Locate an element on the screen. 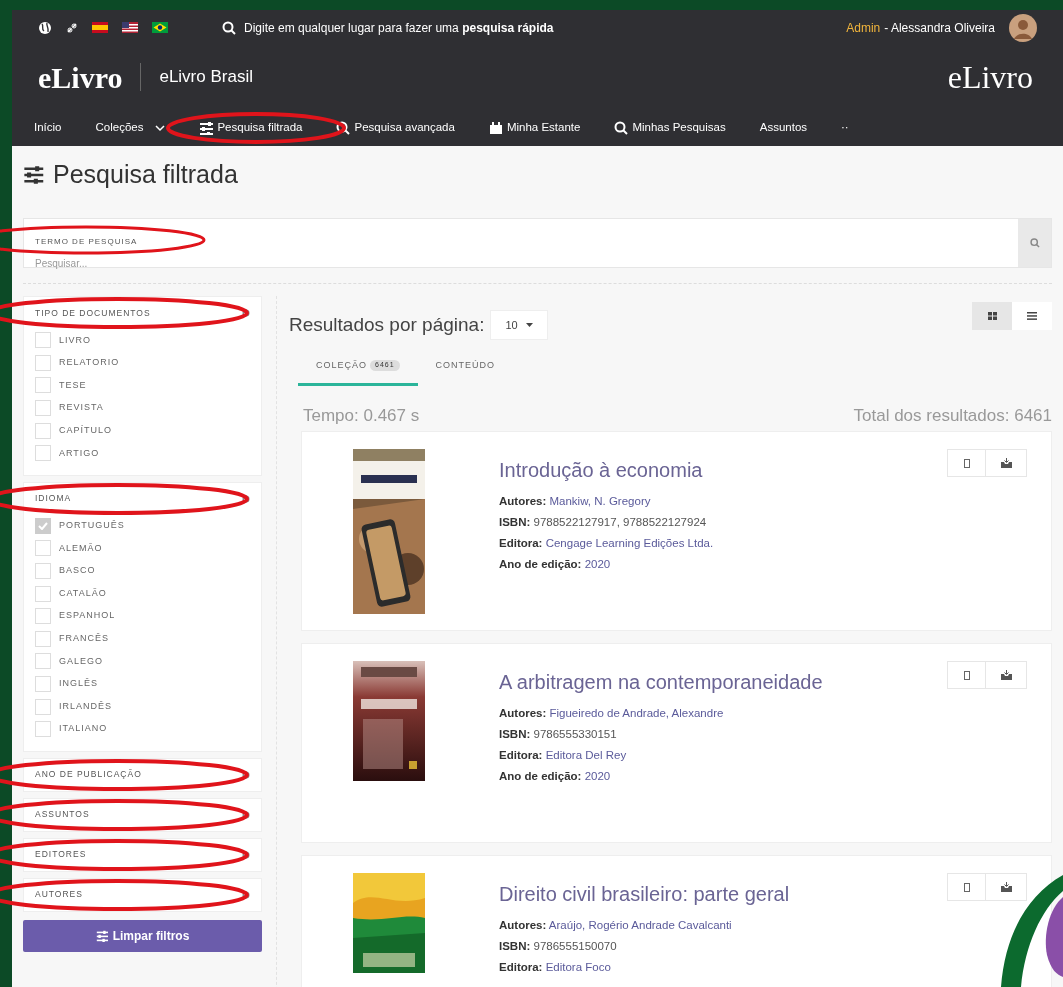 The image size is (1063, 987). list-icon is located at coordinates (1032, 316).